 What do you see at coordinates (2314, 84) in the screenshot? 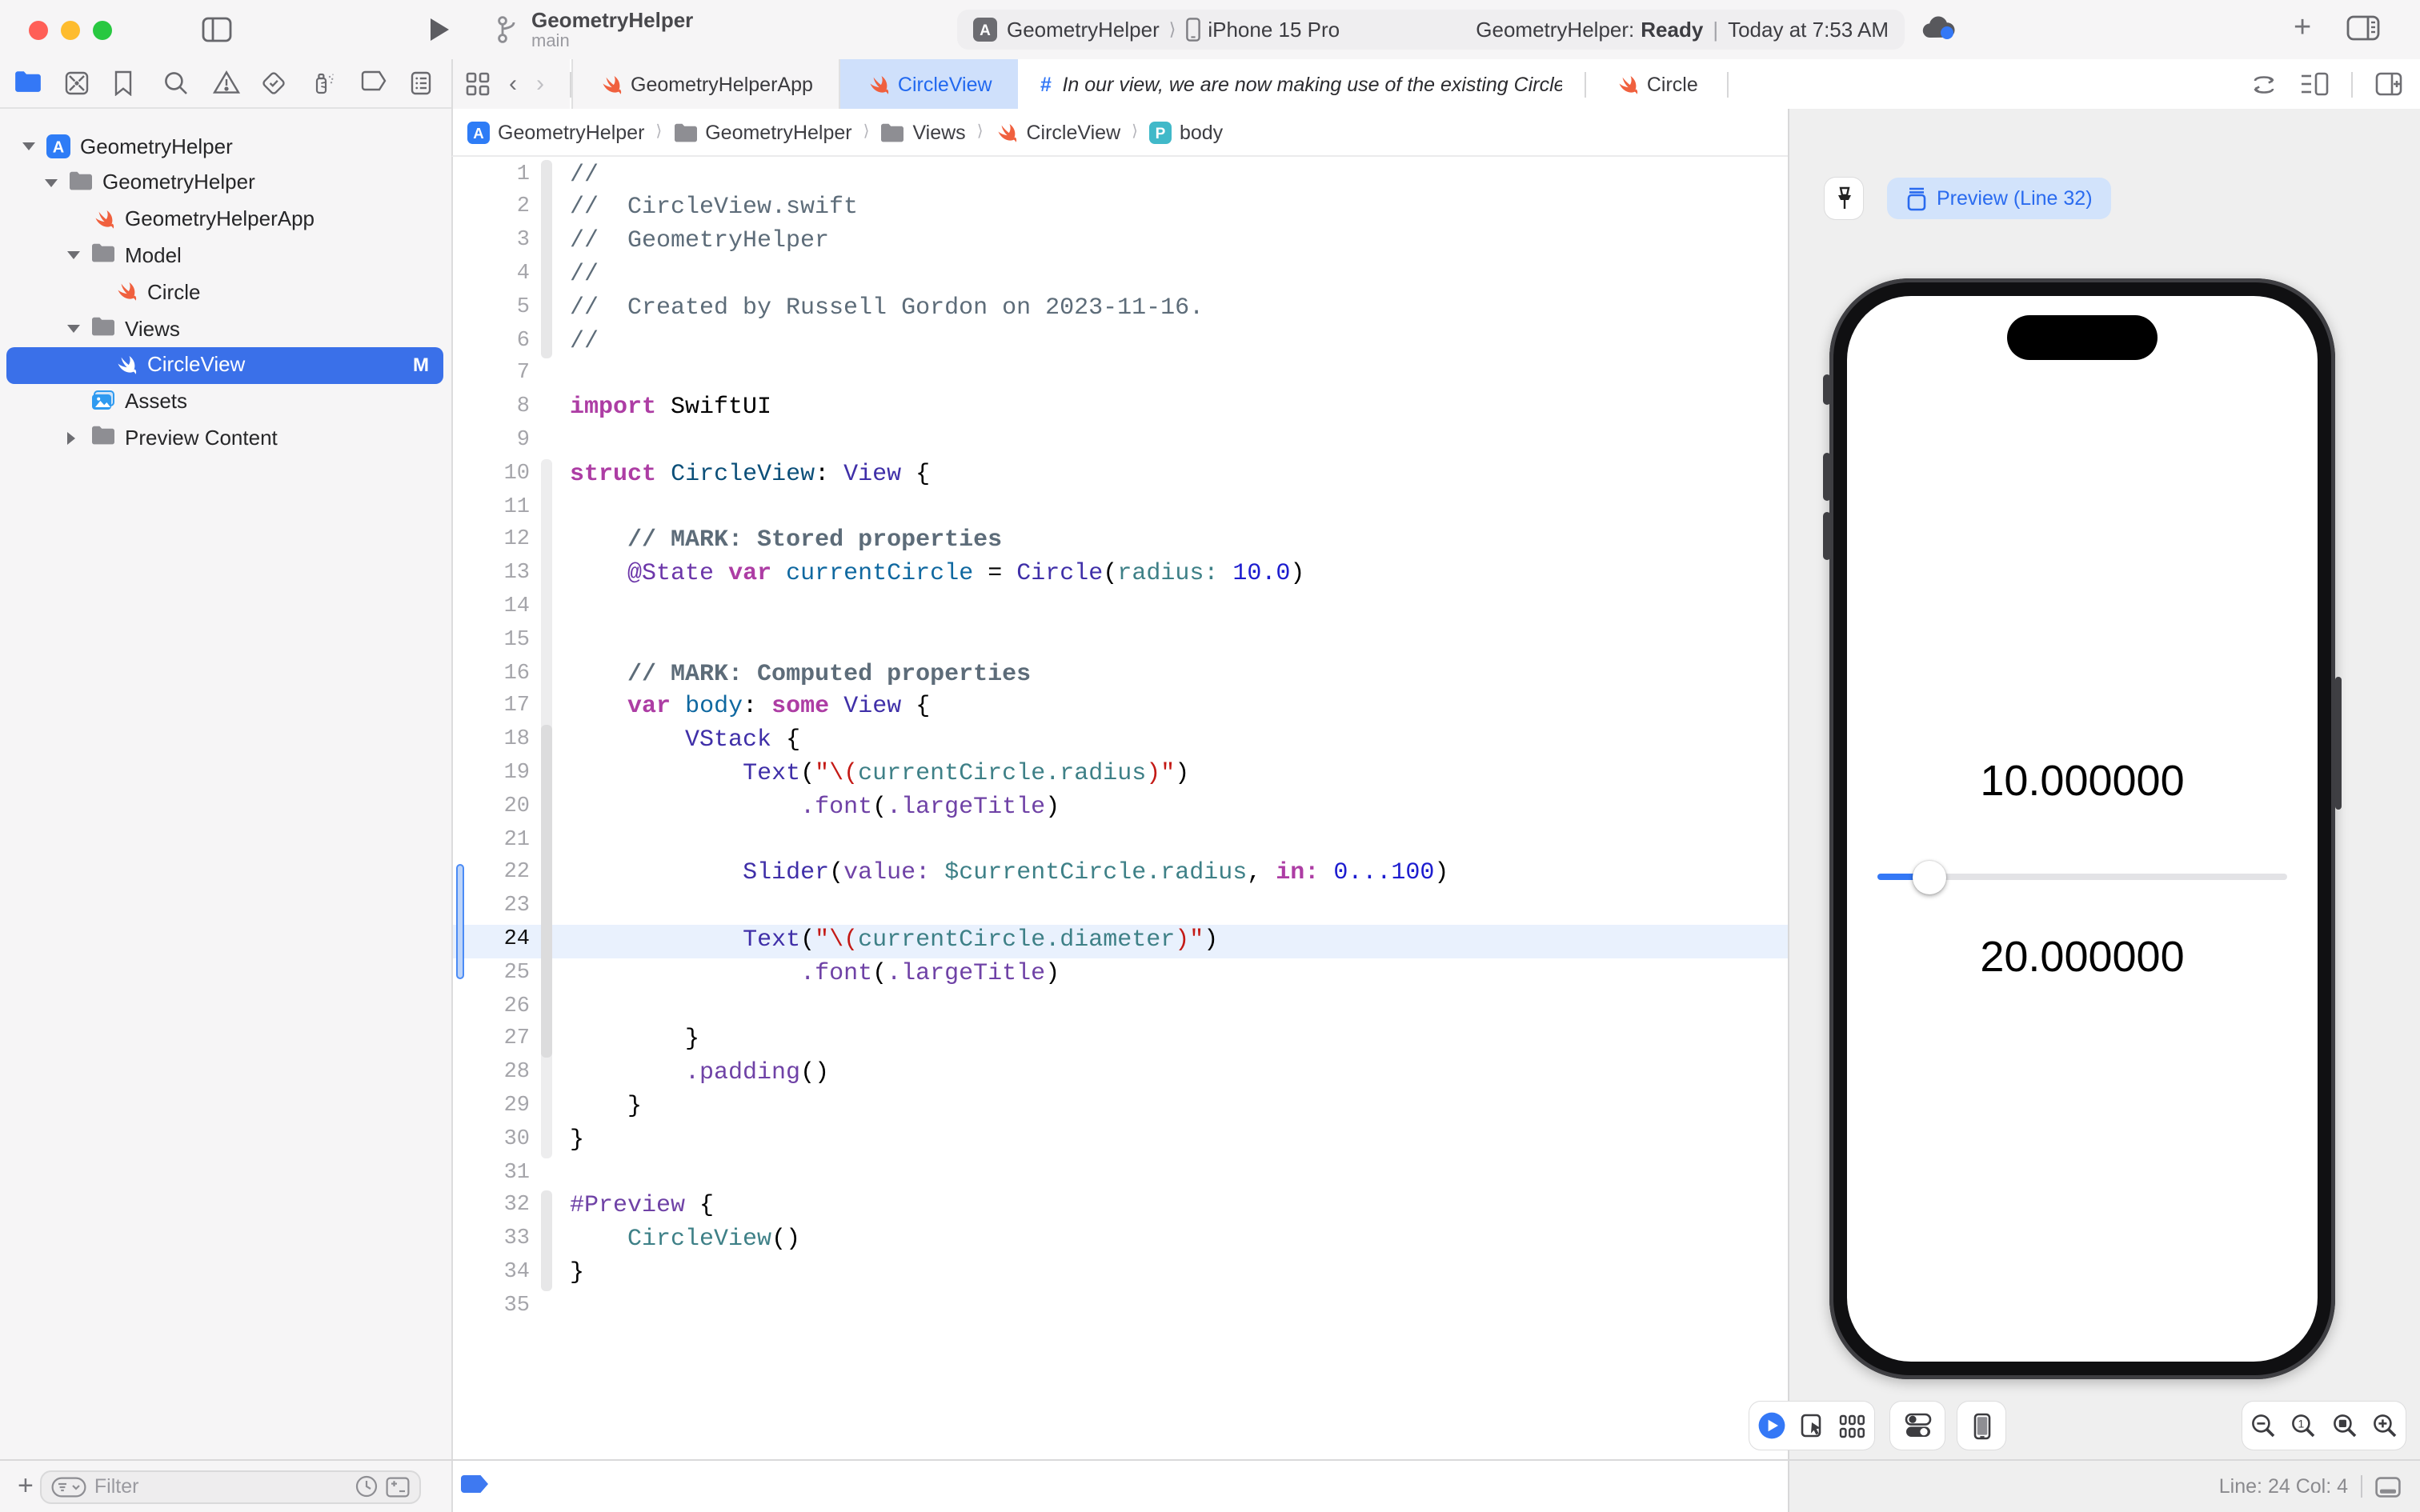
I see `editor-options-icon` at bounding box center [2314, 84].